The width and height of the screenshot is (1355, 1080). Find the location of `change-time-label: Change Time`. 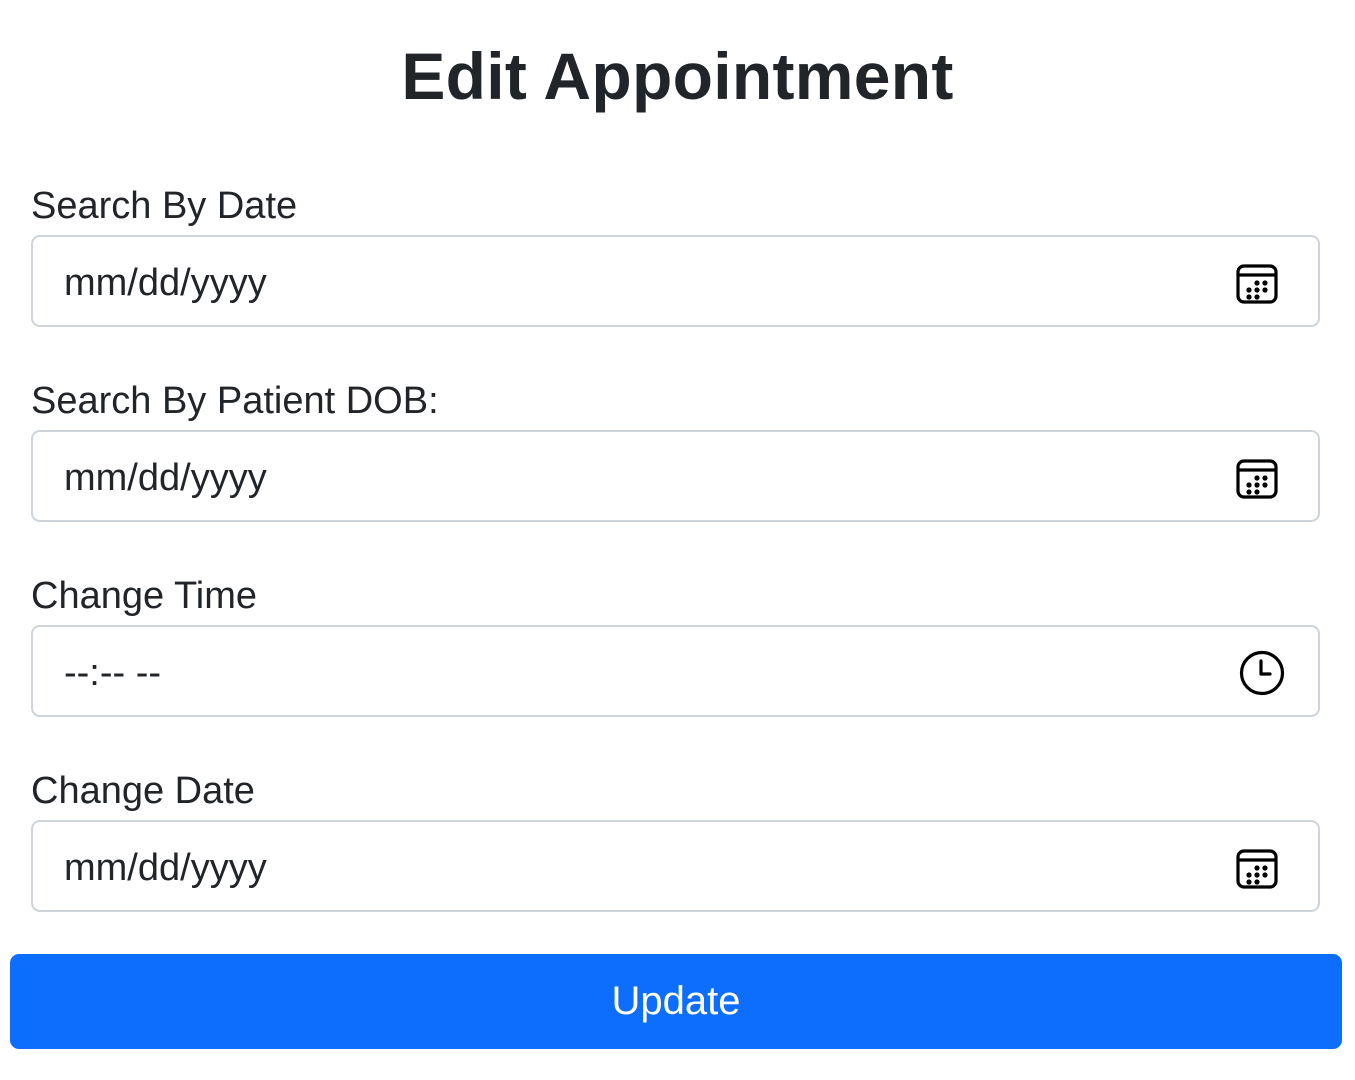

change-time-label: Change Time is located at coordinates (144, 596).